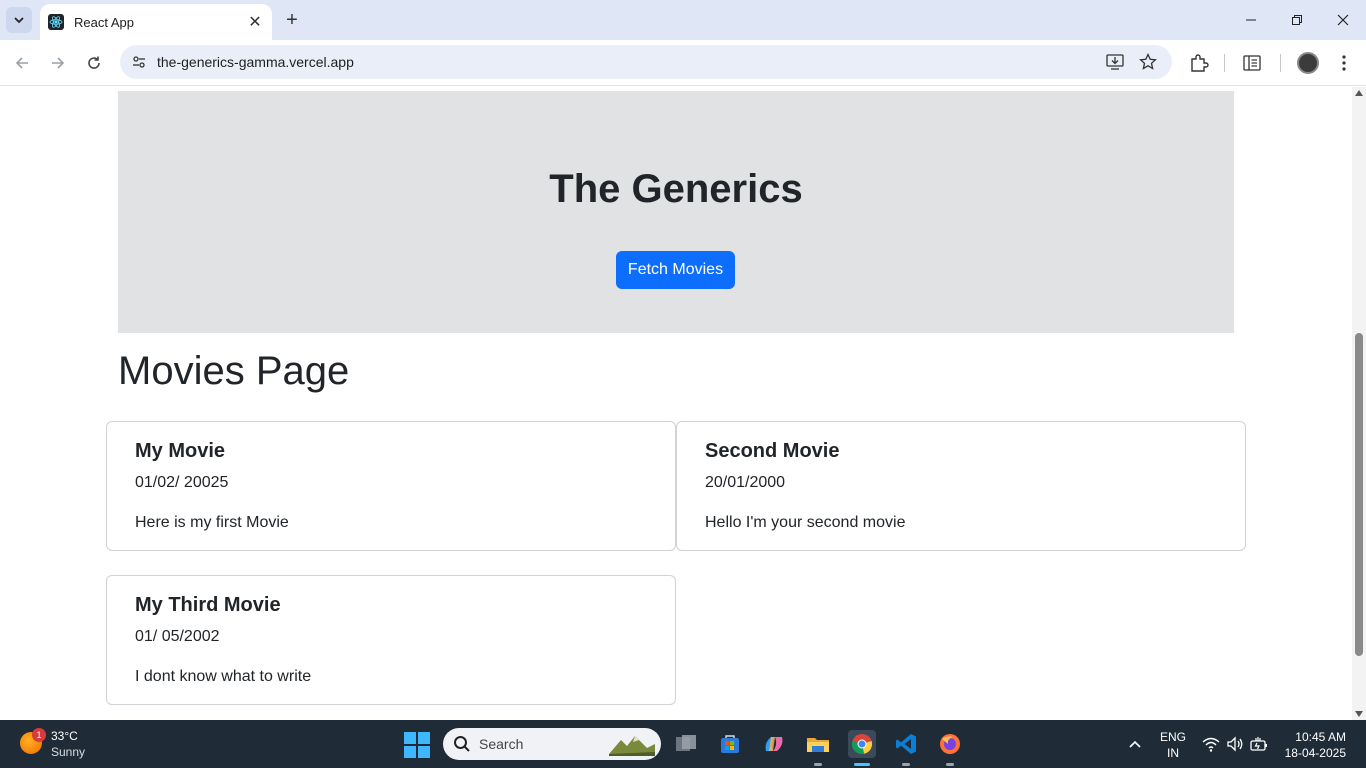 The height and width of the screenshot is (768, 1366). Describe the element at coordinates (255, 62) in the screenshot. I see `url-text: the-generics-gamma.vercel.app` at that location.